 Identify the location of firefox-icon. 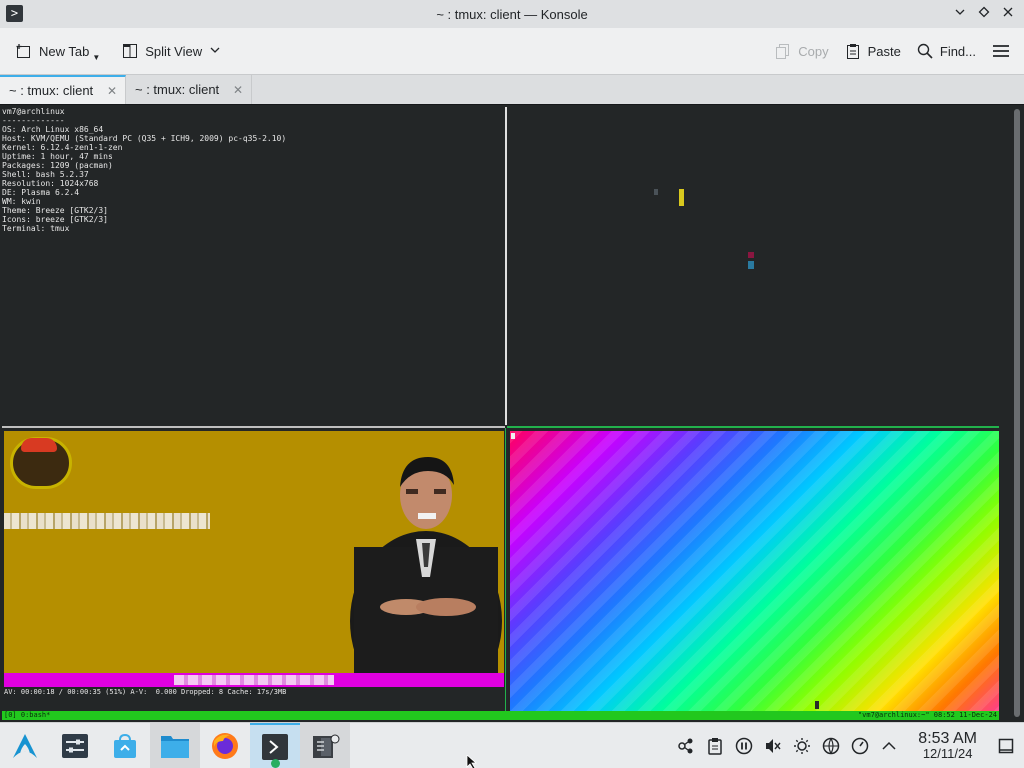
(225, 745).